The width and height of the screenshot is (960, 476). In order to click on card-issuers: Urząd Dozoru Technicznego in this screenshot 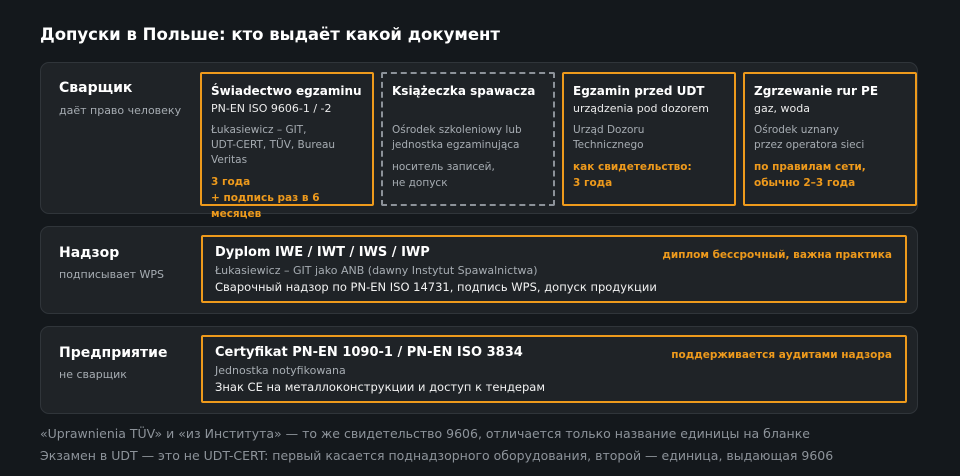, I will do `click(609, 137)`.